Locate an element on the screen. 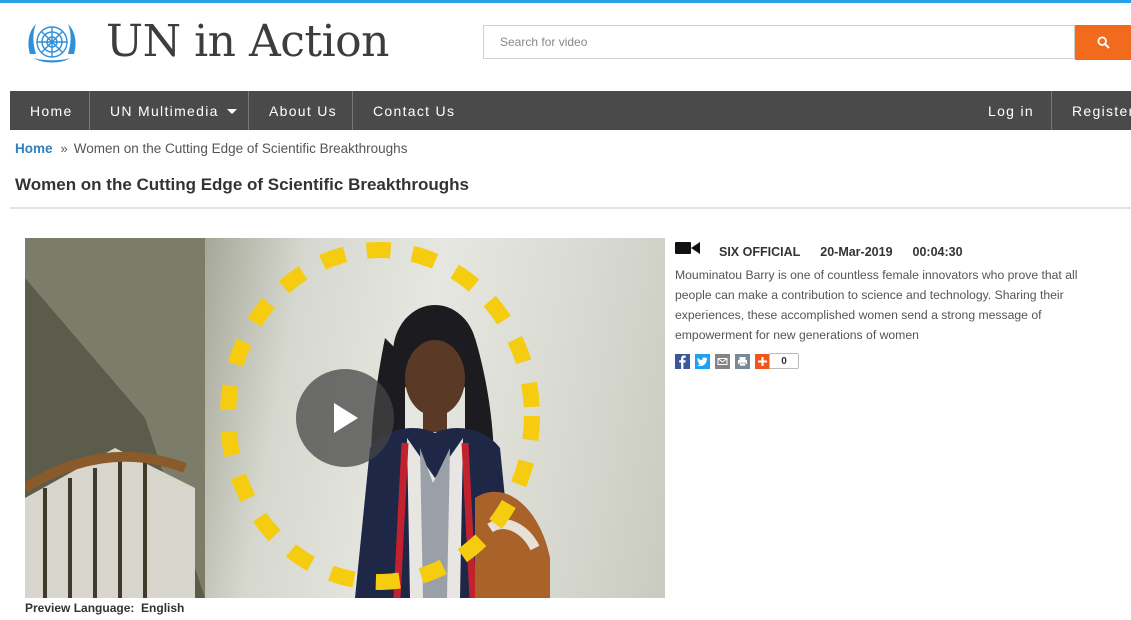  caret-down-icon is located at coordinates (231, 111).